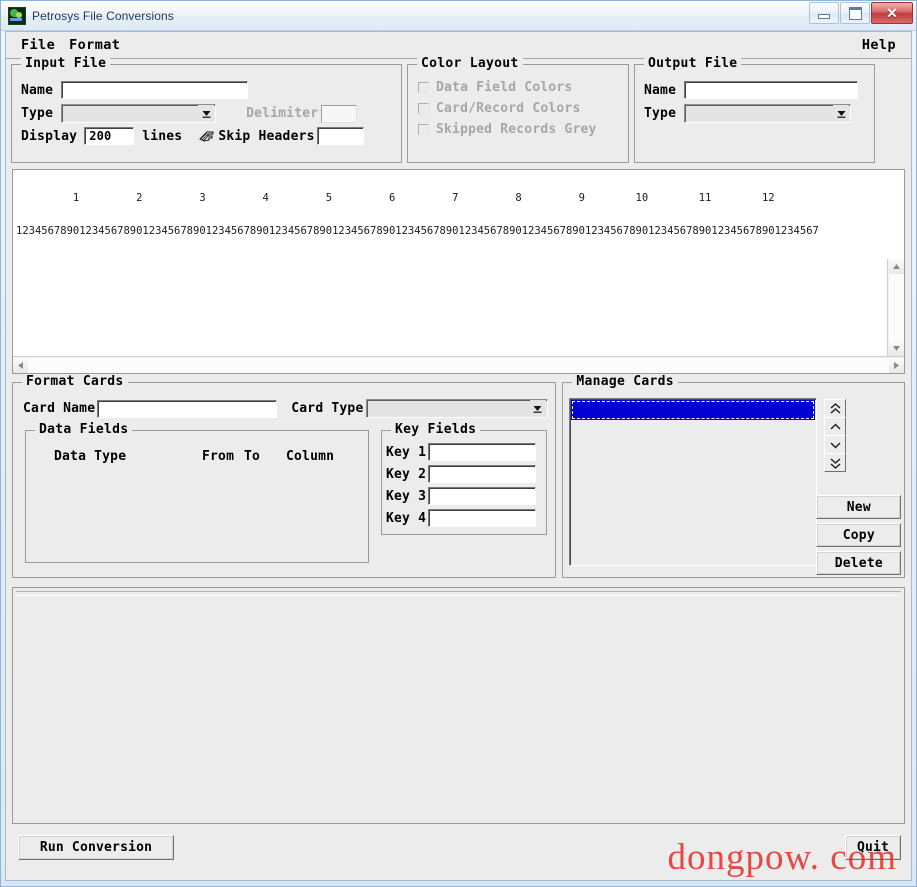  What do you see at coordinates (482, 452) in the screenshot?
I see `key-1-field` at bounding box center [482, 452].